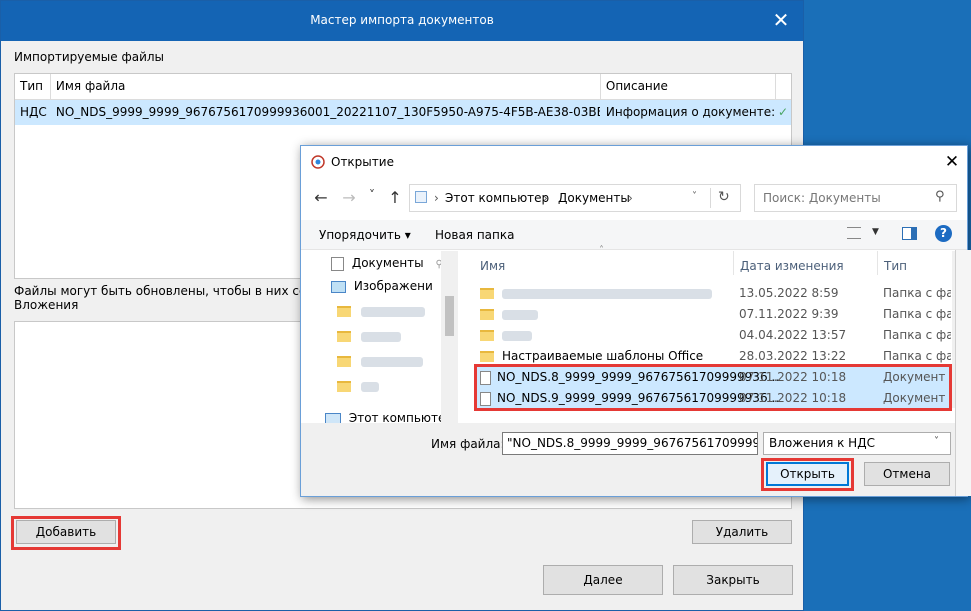 Image resolution: width=971 pixels, height=611 pixels. I want to click on help-icon: ?, so click(943, 233).